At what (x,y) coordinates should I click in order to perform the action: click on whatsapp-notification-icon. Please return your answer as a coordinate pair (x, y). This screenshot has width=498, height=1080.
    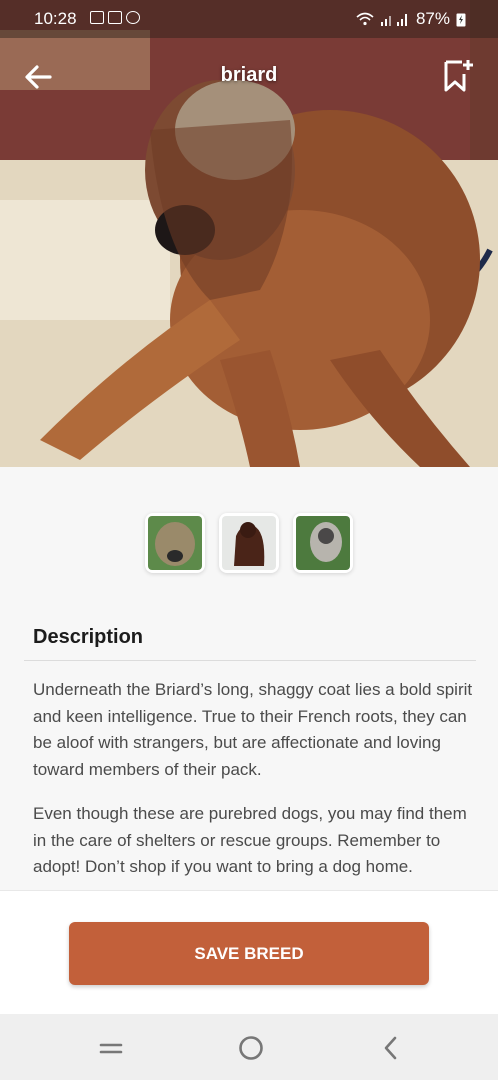
    Looking at the image, I should click on (133, 17).